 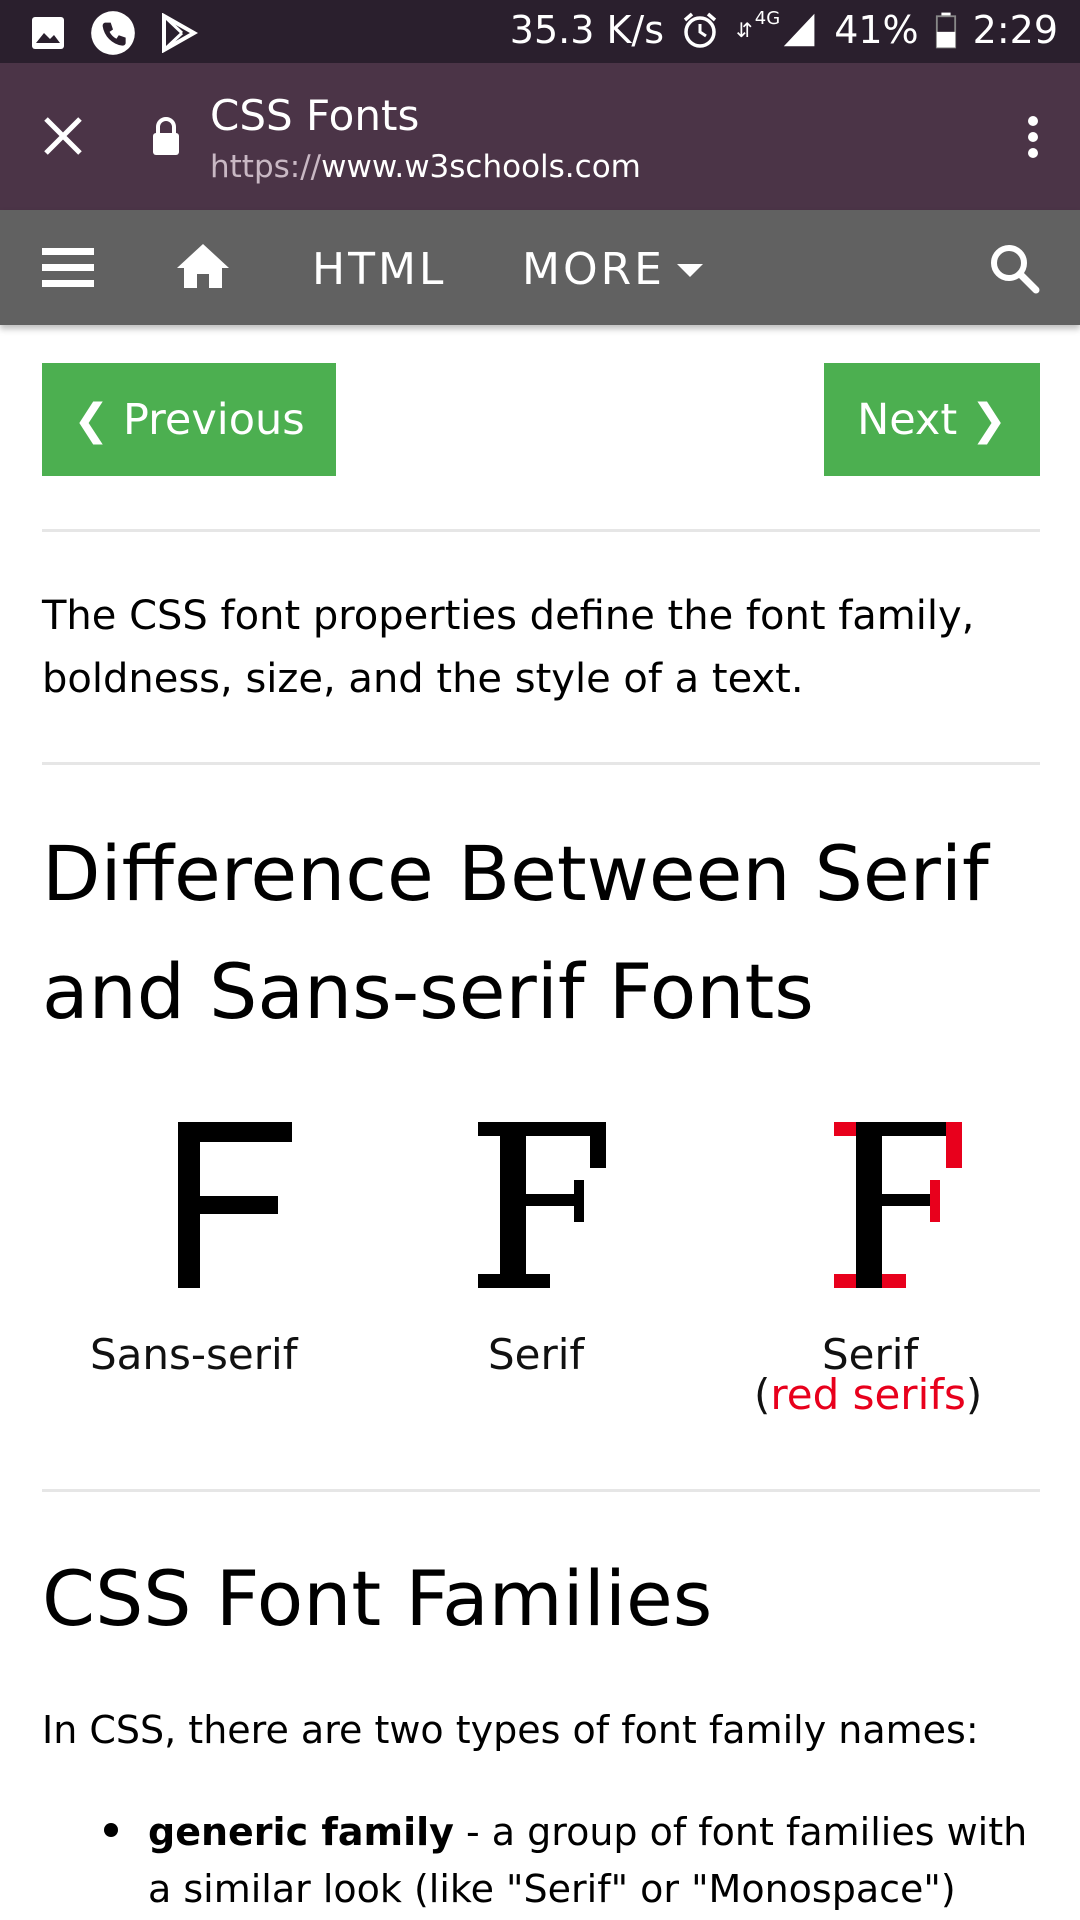 I want to click on section-heading-families: CSS Font Families, so click(x=377, y=1598).